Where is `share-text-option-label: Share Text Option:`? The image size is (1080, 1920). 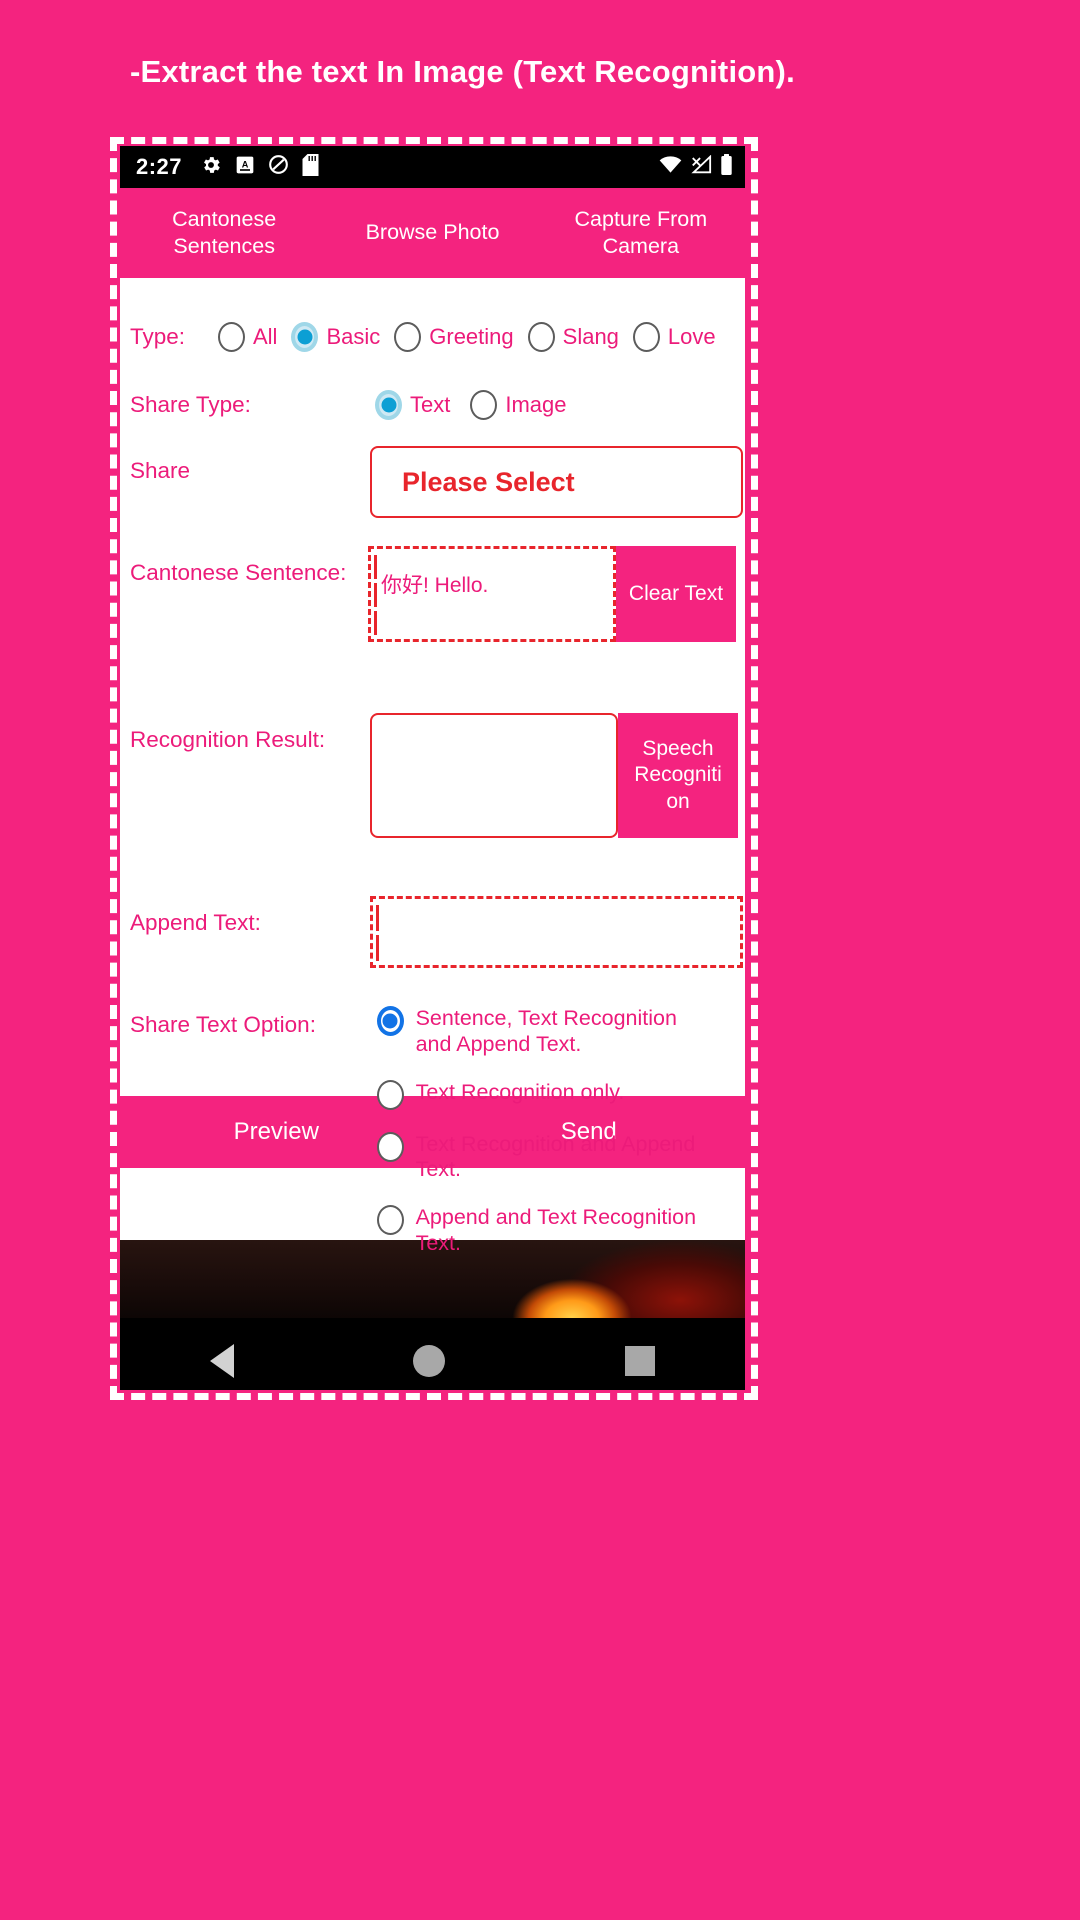
share-text-option-label: Share Text Option: is located at coordinates (223, 1024).